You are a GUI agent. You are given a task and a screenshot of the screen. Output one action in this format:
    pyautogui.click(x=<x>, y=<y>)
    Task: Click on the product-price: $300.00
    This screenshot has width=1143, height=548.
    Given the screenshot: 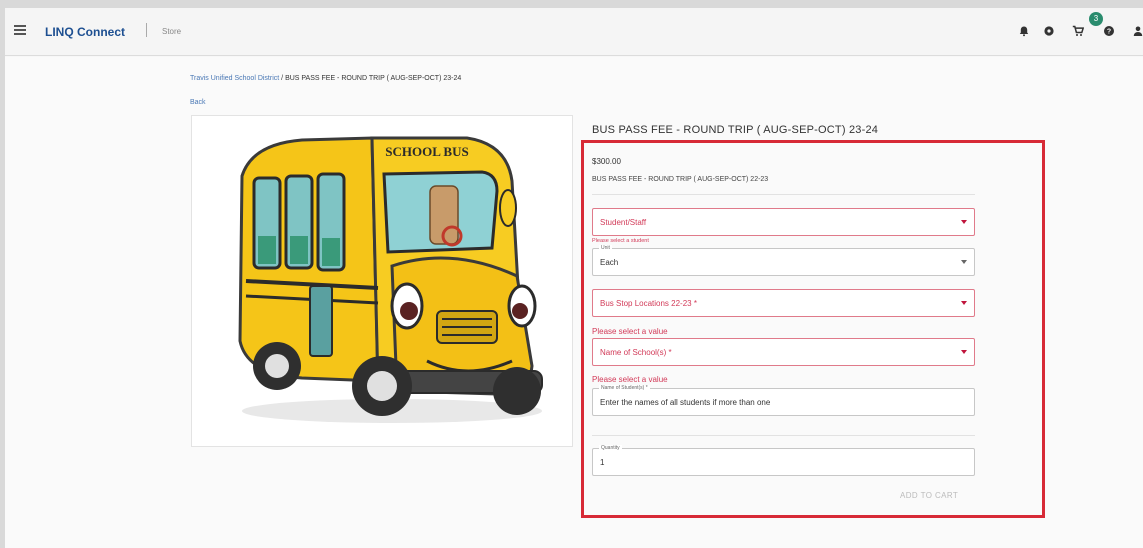 What is the action you would take?
    pyautogui.click(x=606, y=161)
    